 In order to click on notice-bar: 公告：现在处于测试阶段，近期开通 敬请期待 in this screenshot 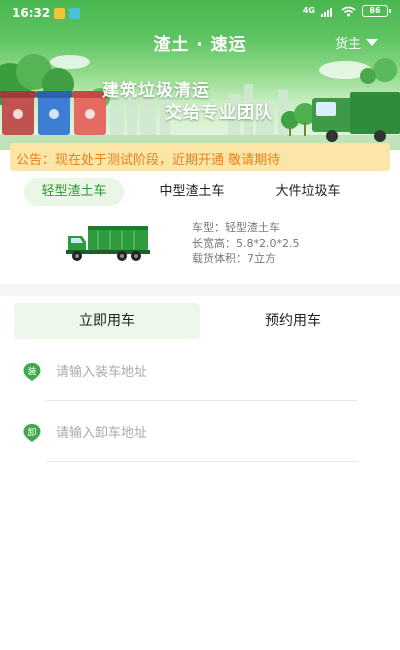, I will do `click(200, 157)`.